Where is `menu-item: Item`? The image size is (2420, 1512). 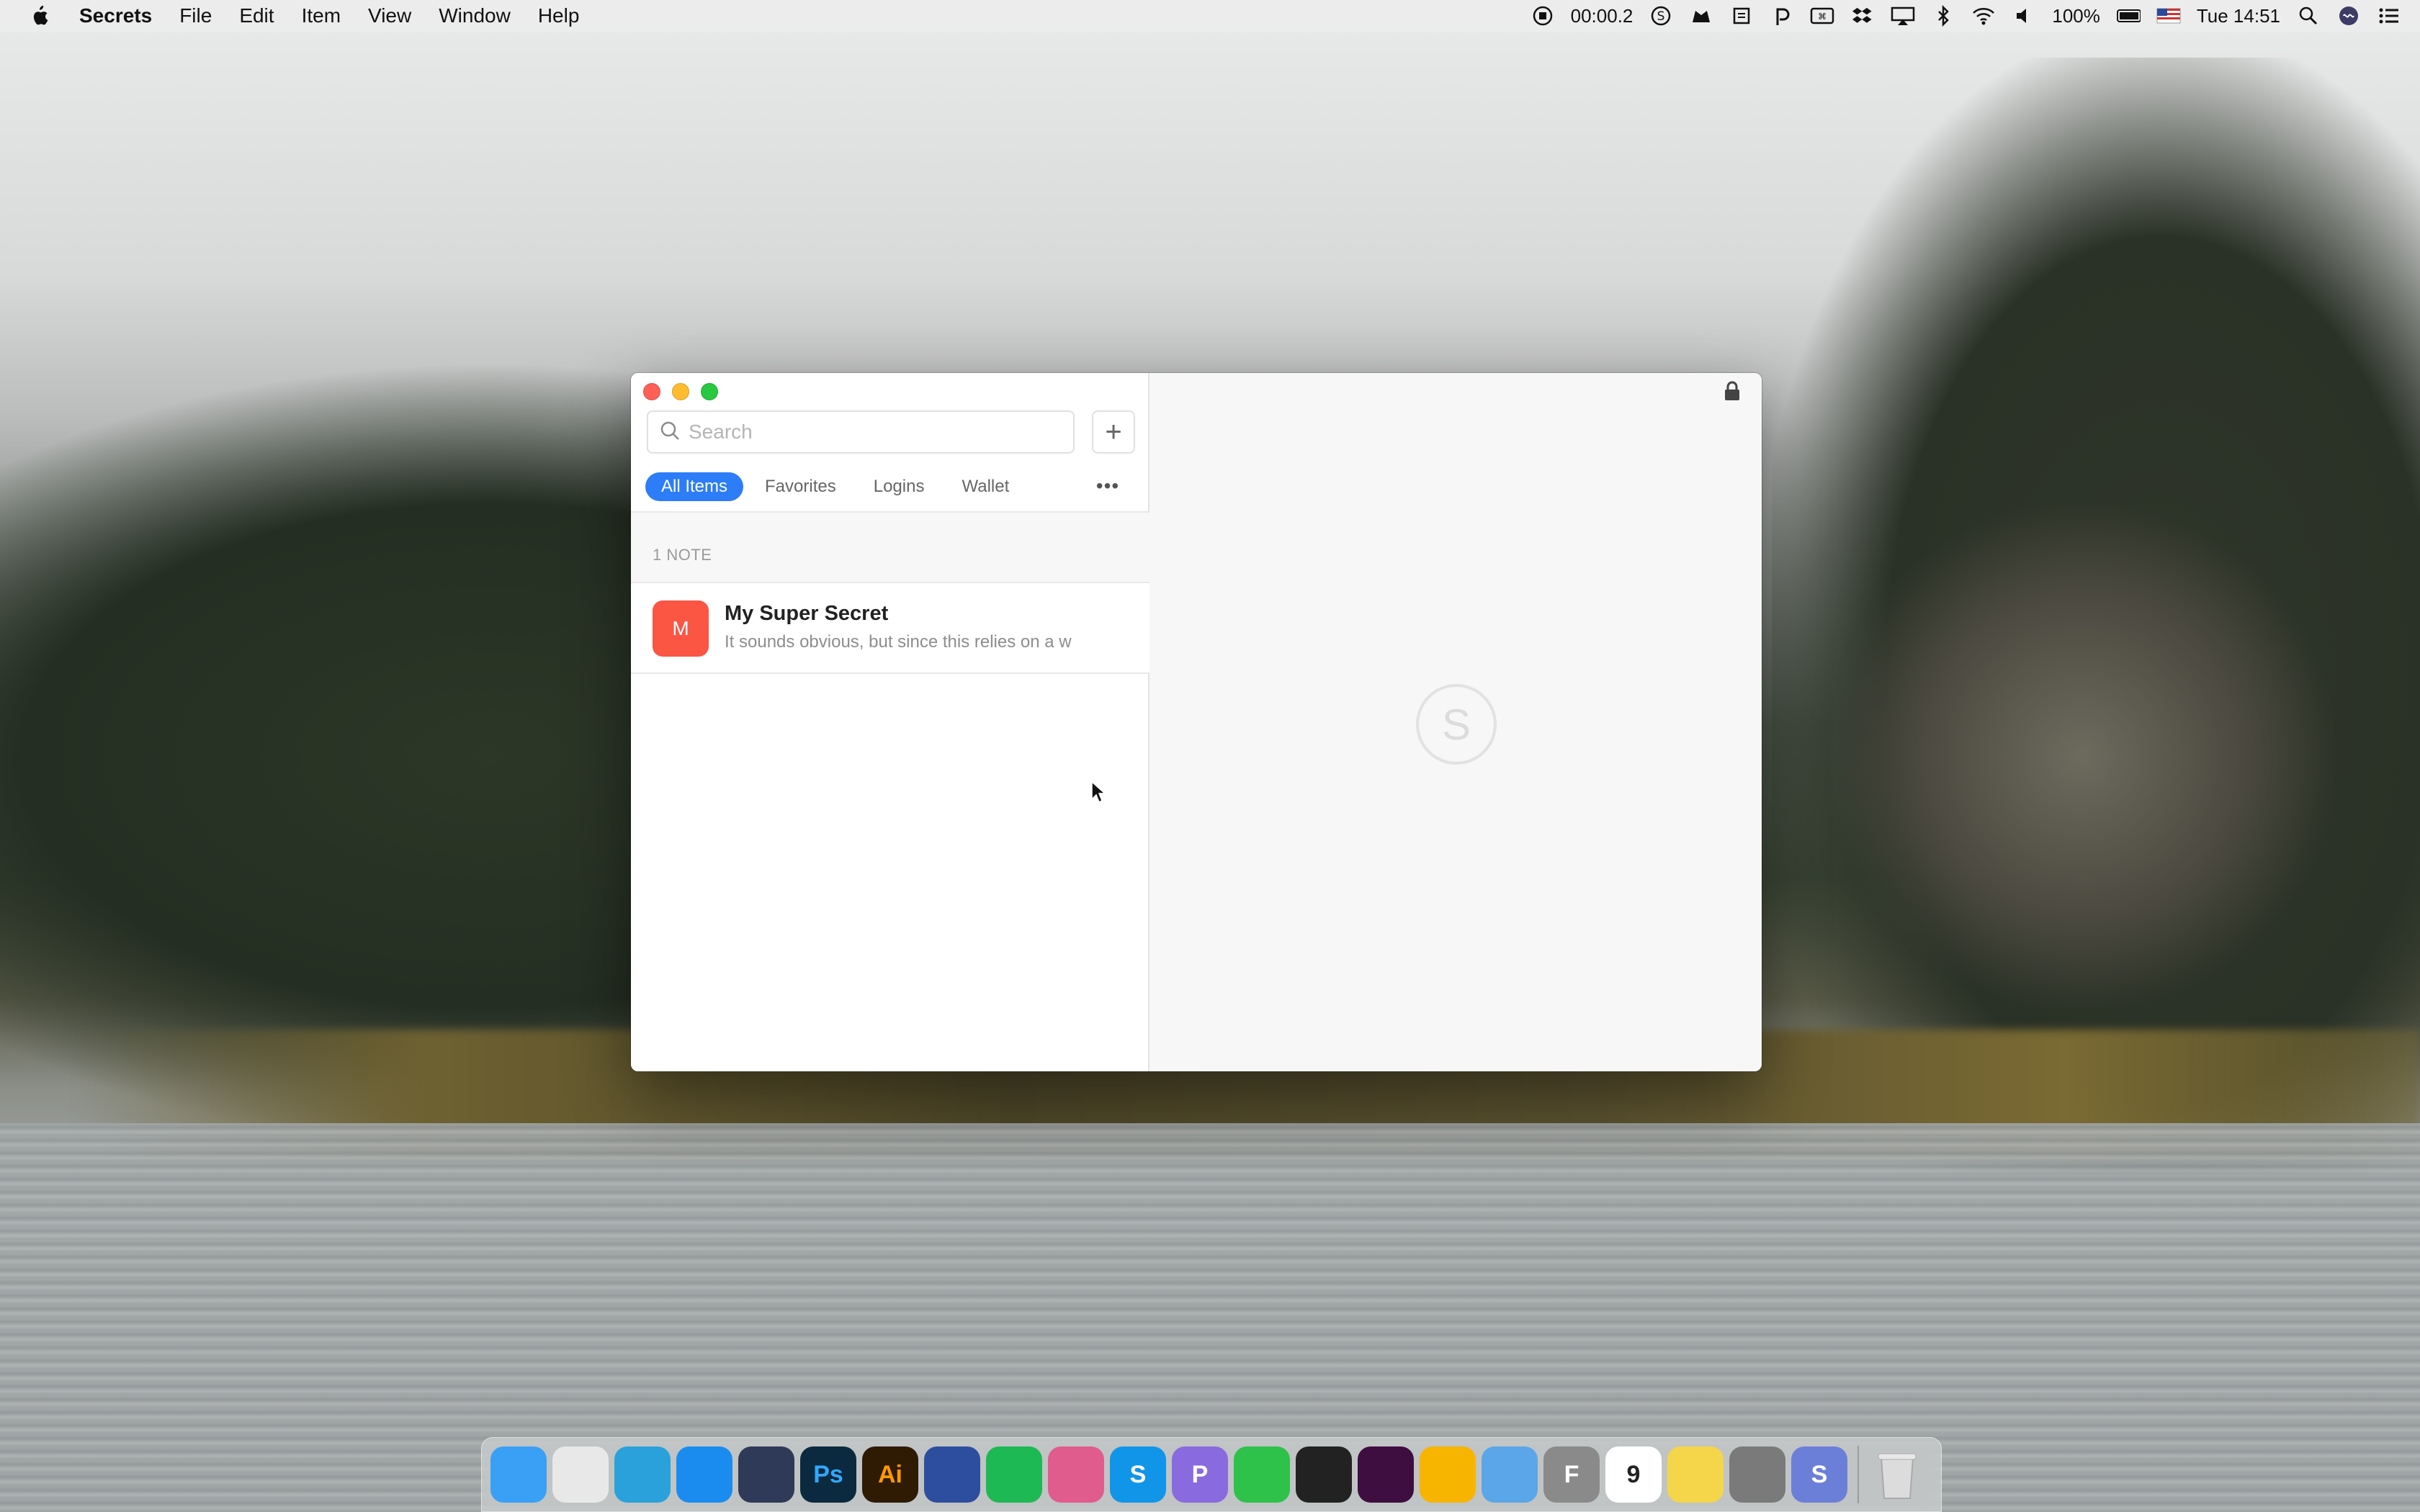 menu-item: Item is located at coordinates (321, 15).